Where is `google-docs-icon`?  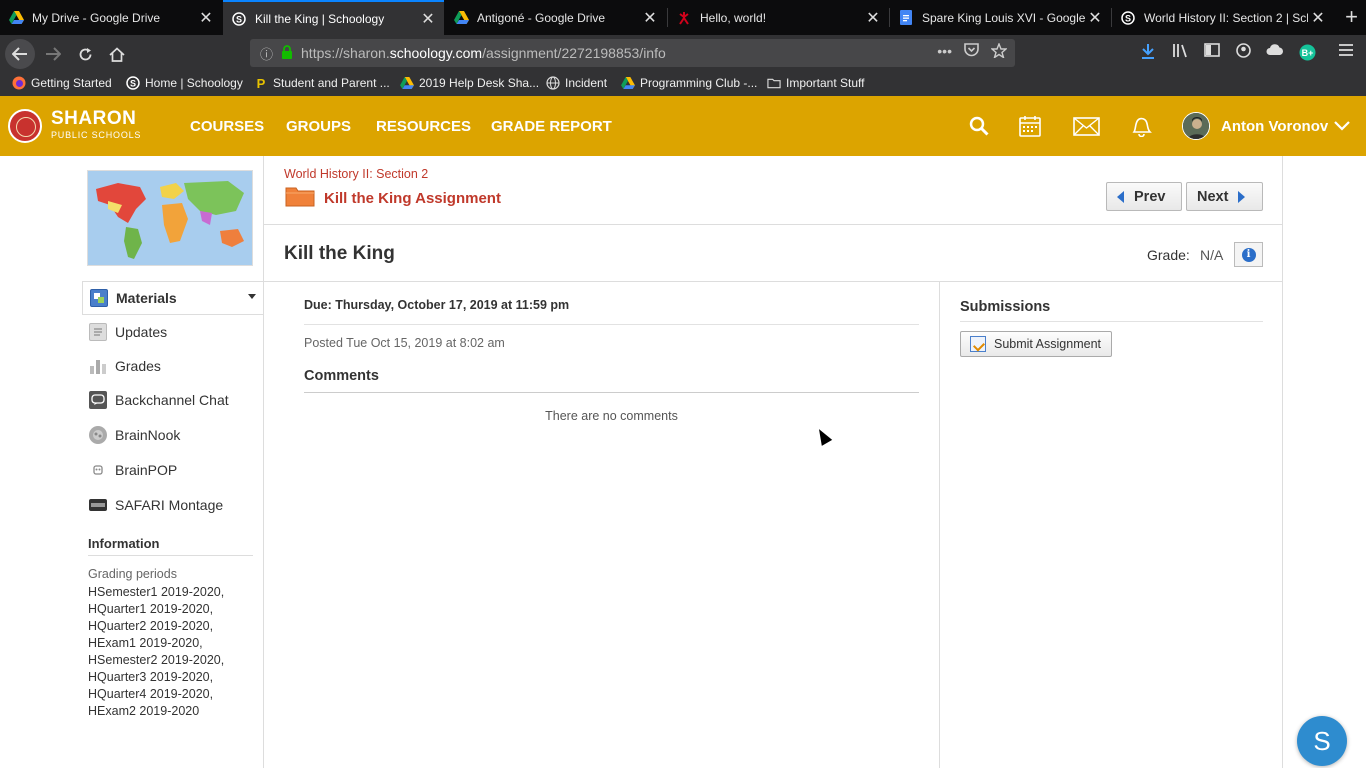 google-docs-icon is located at coordinates (906, 18).